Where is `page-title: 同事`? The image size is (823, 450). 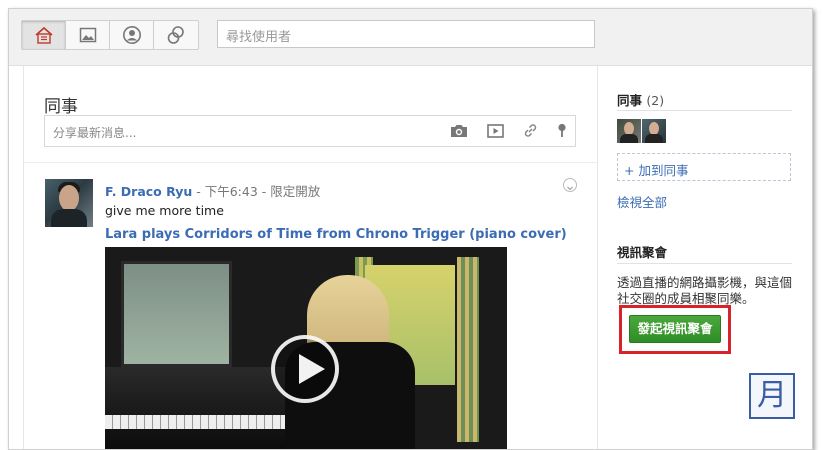 page-title: 同事 is located at coordinates (61, 107).